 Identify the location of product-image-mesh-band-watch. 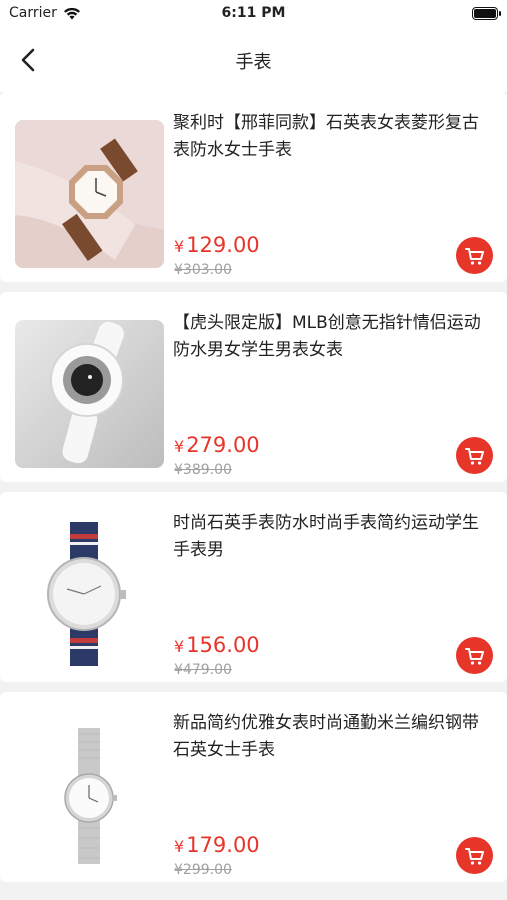
(89, 794).